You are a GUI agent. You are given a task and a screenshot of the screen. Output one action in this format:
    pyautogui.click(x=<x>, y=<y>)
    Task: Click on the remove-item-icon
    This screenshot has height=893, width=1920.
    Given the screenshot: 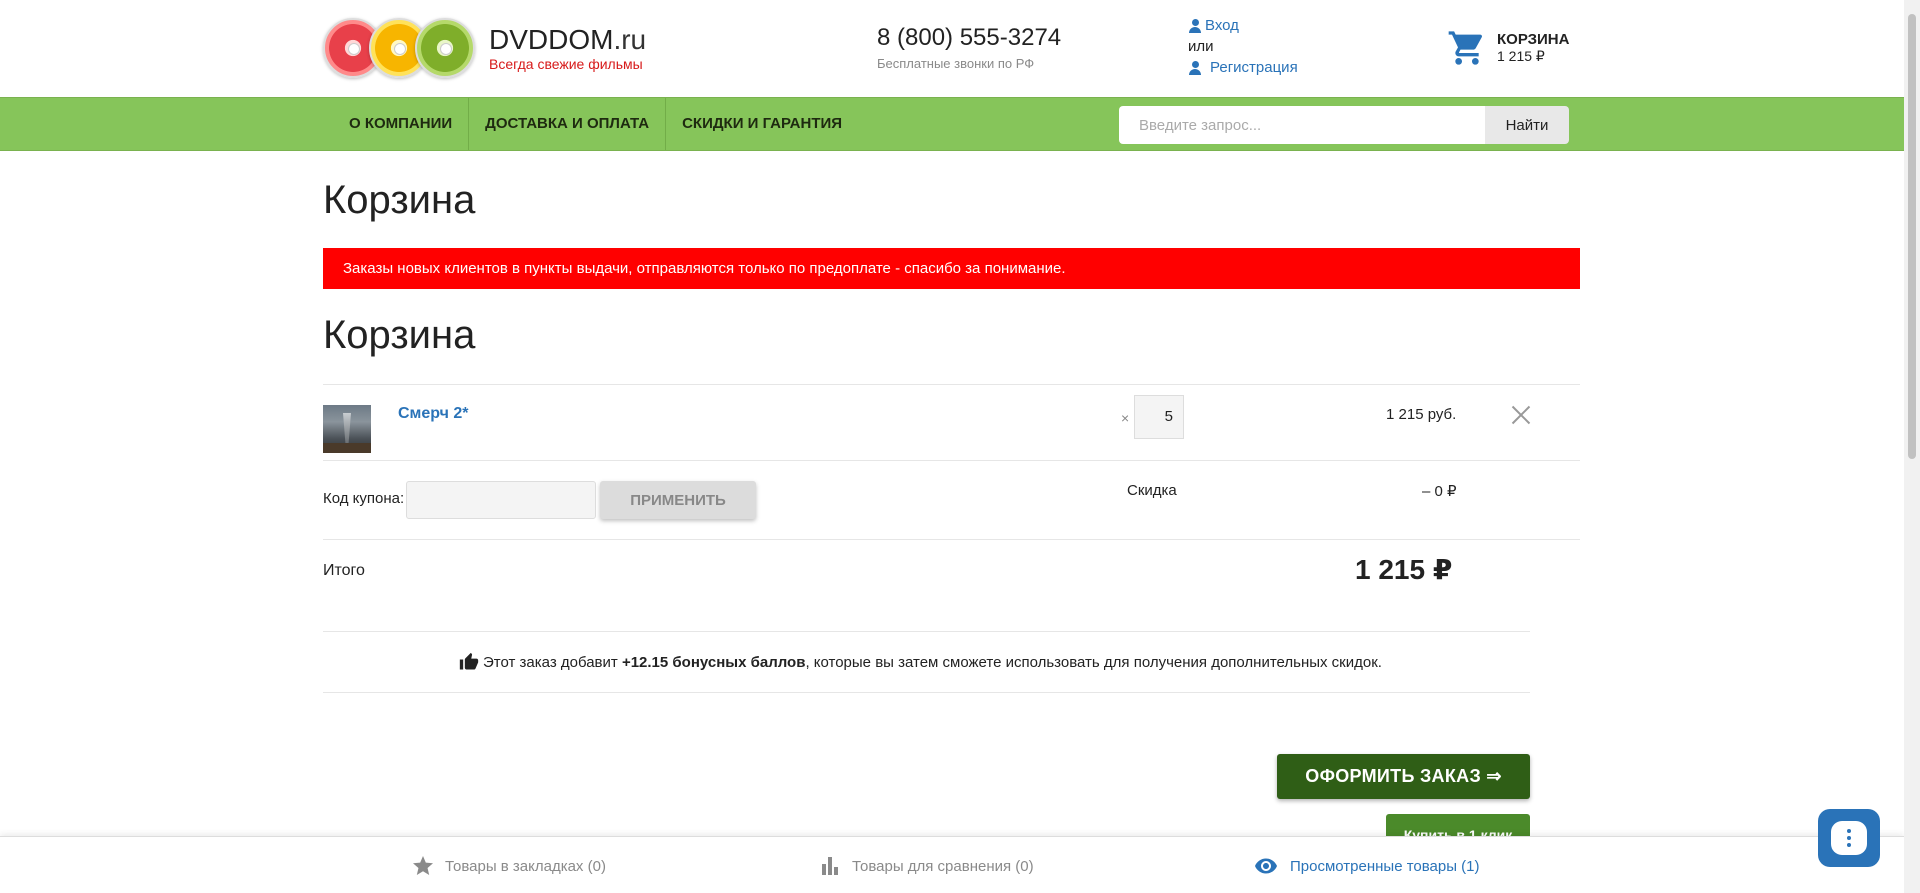 What is the action you would take?
    pyautogui.click(x=1521, y=415)
    